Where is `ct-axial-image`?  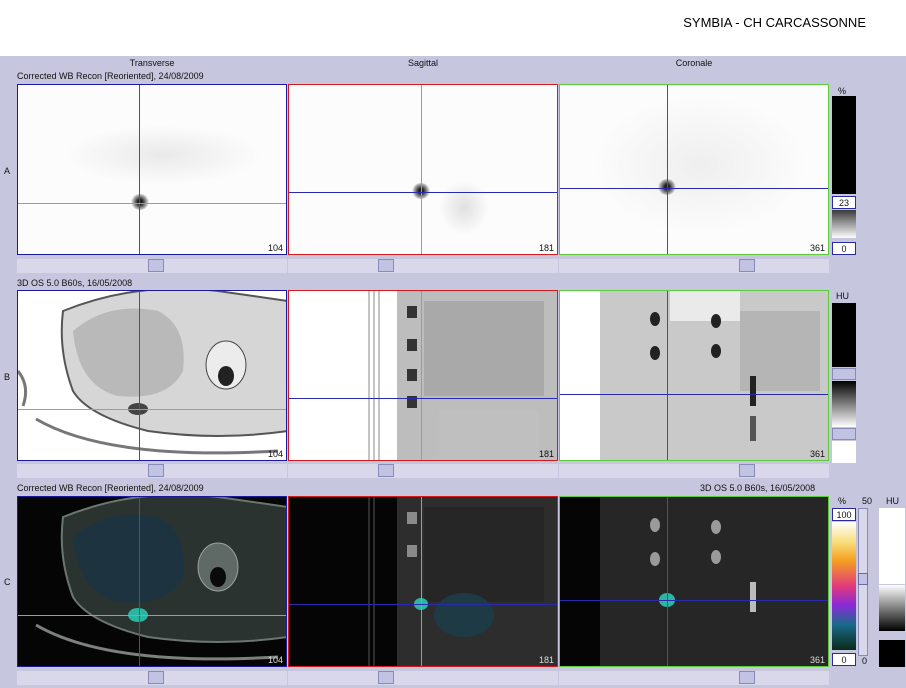 ct-axial-image is located at coordinates (152, 373).